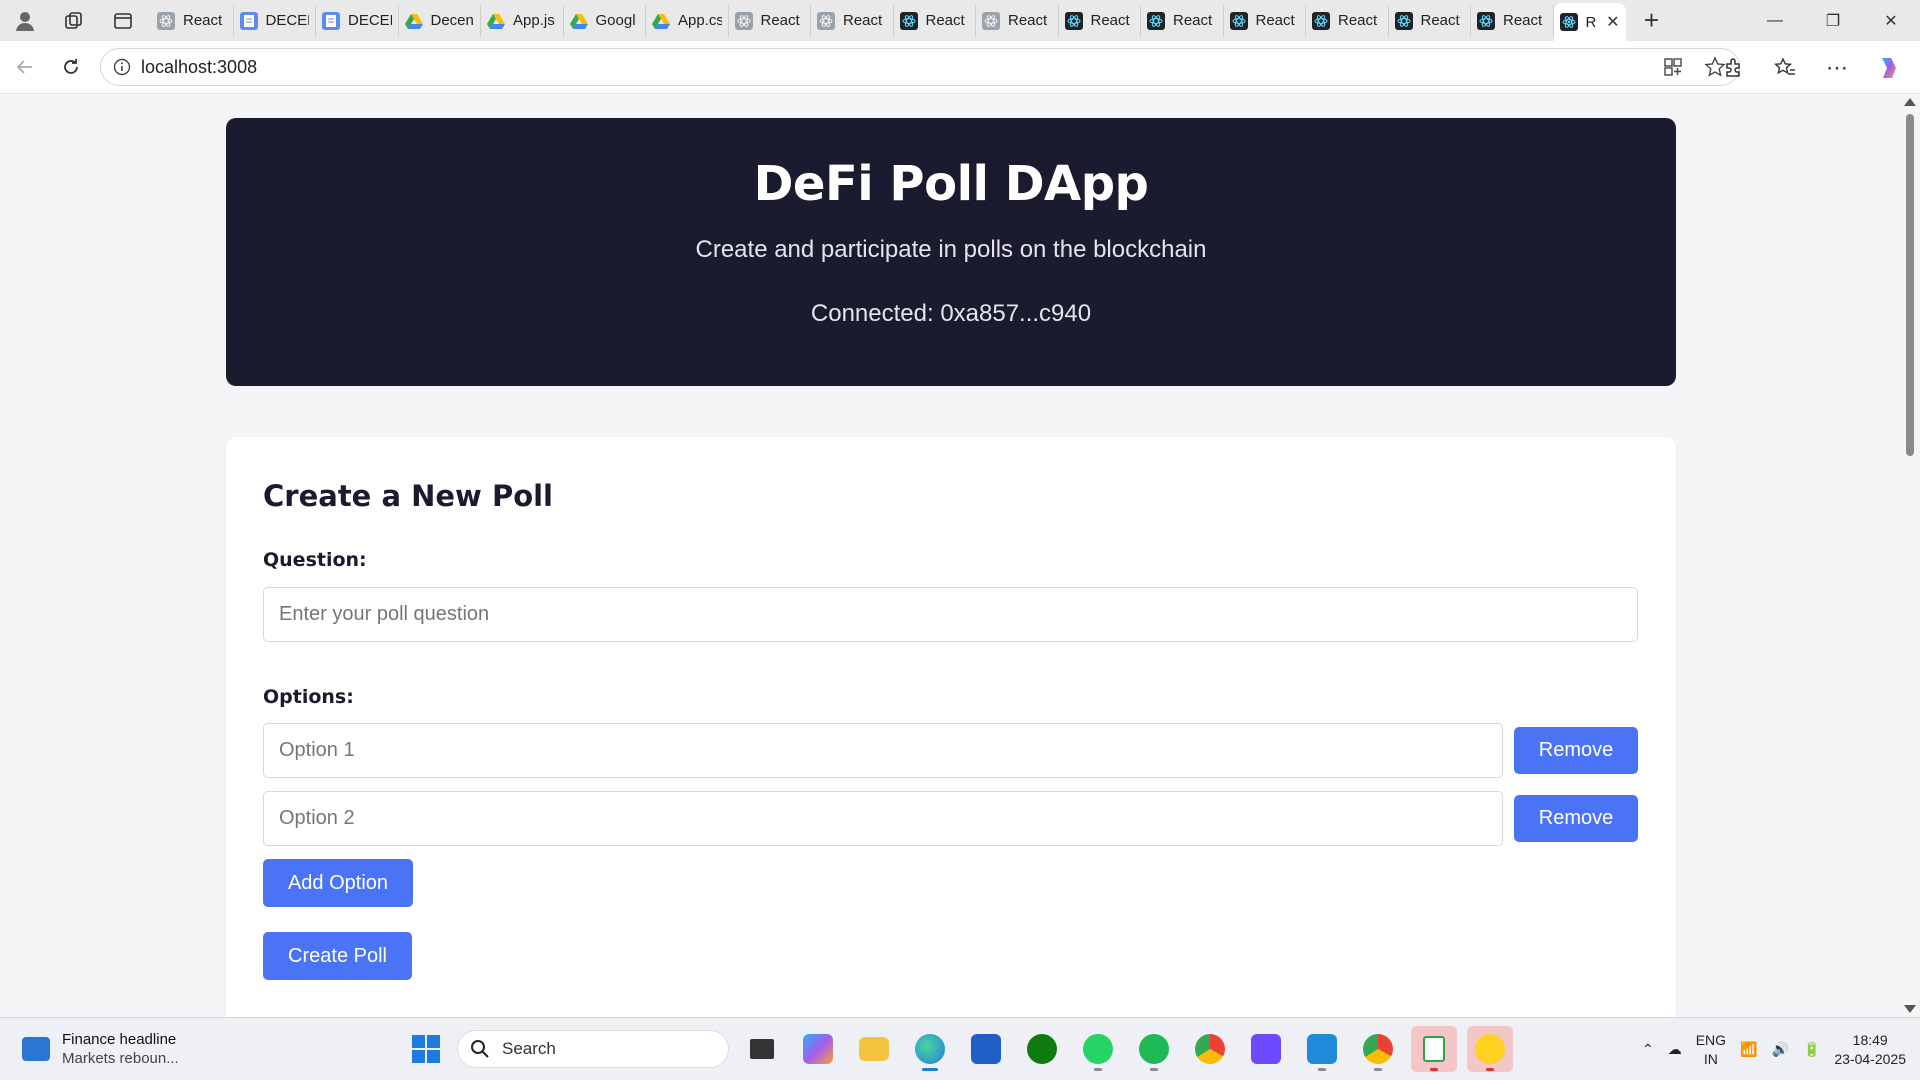 This screenshot has width=1920, height=1080. What do you see at coordinates (71, 67) in the screenshot?
I see `refresh-button` at bounding box center [71, 67].